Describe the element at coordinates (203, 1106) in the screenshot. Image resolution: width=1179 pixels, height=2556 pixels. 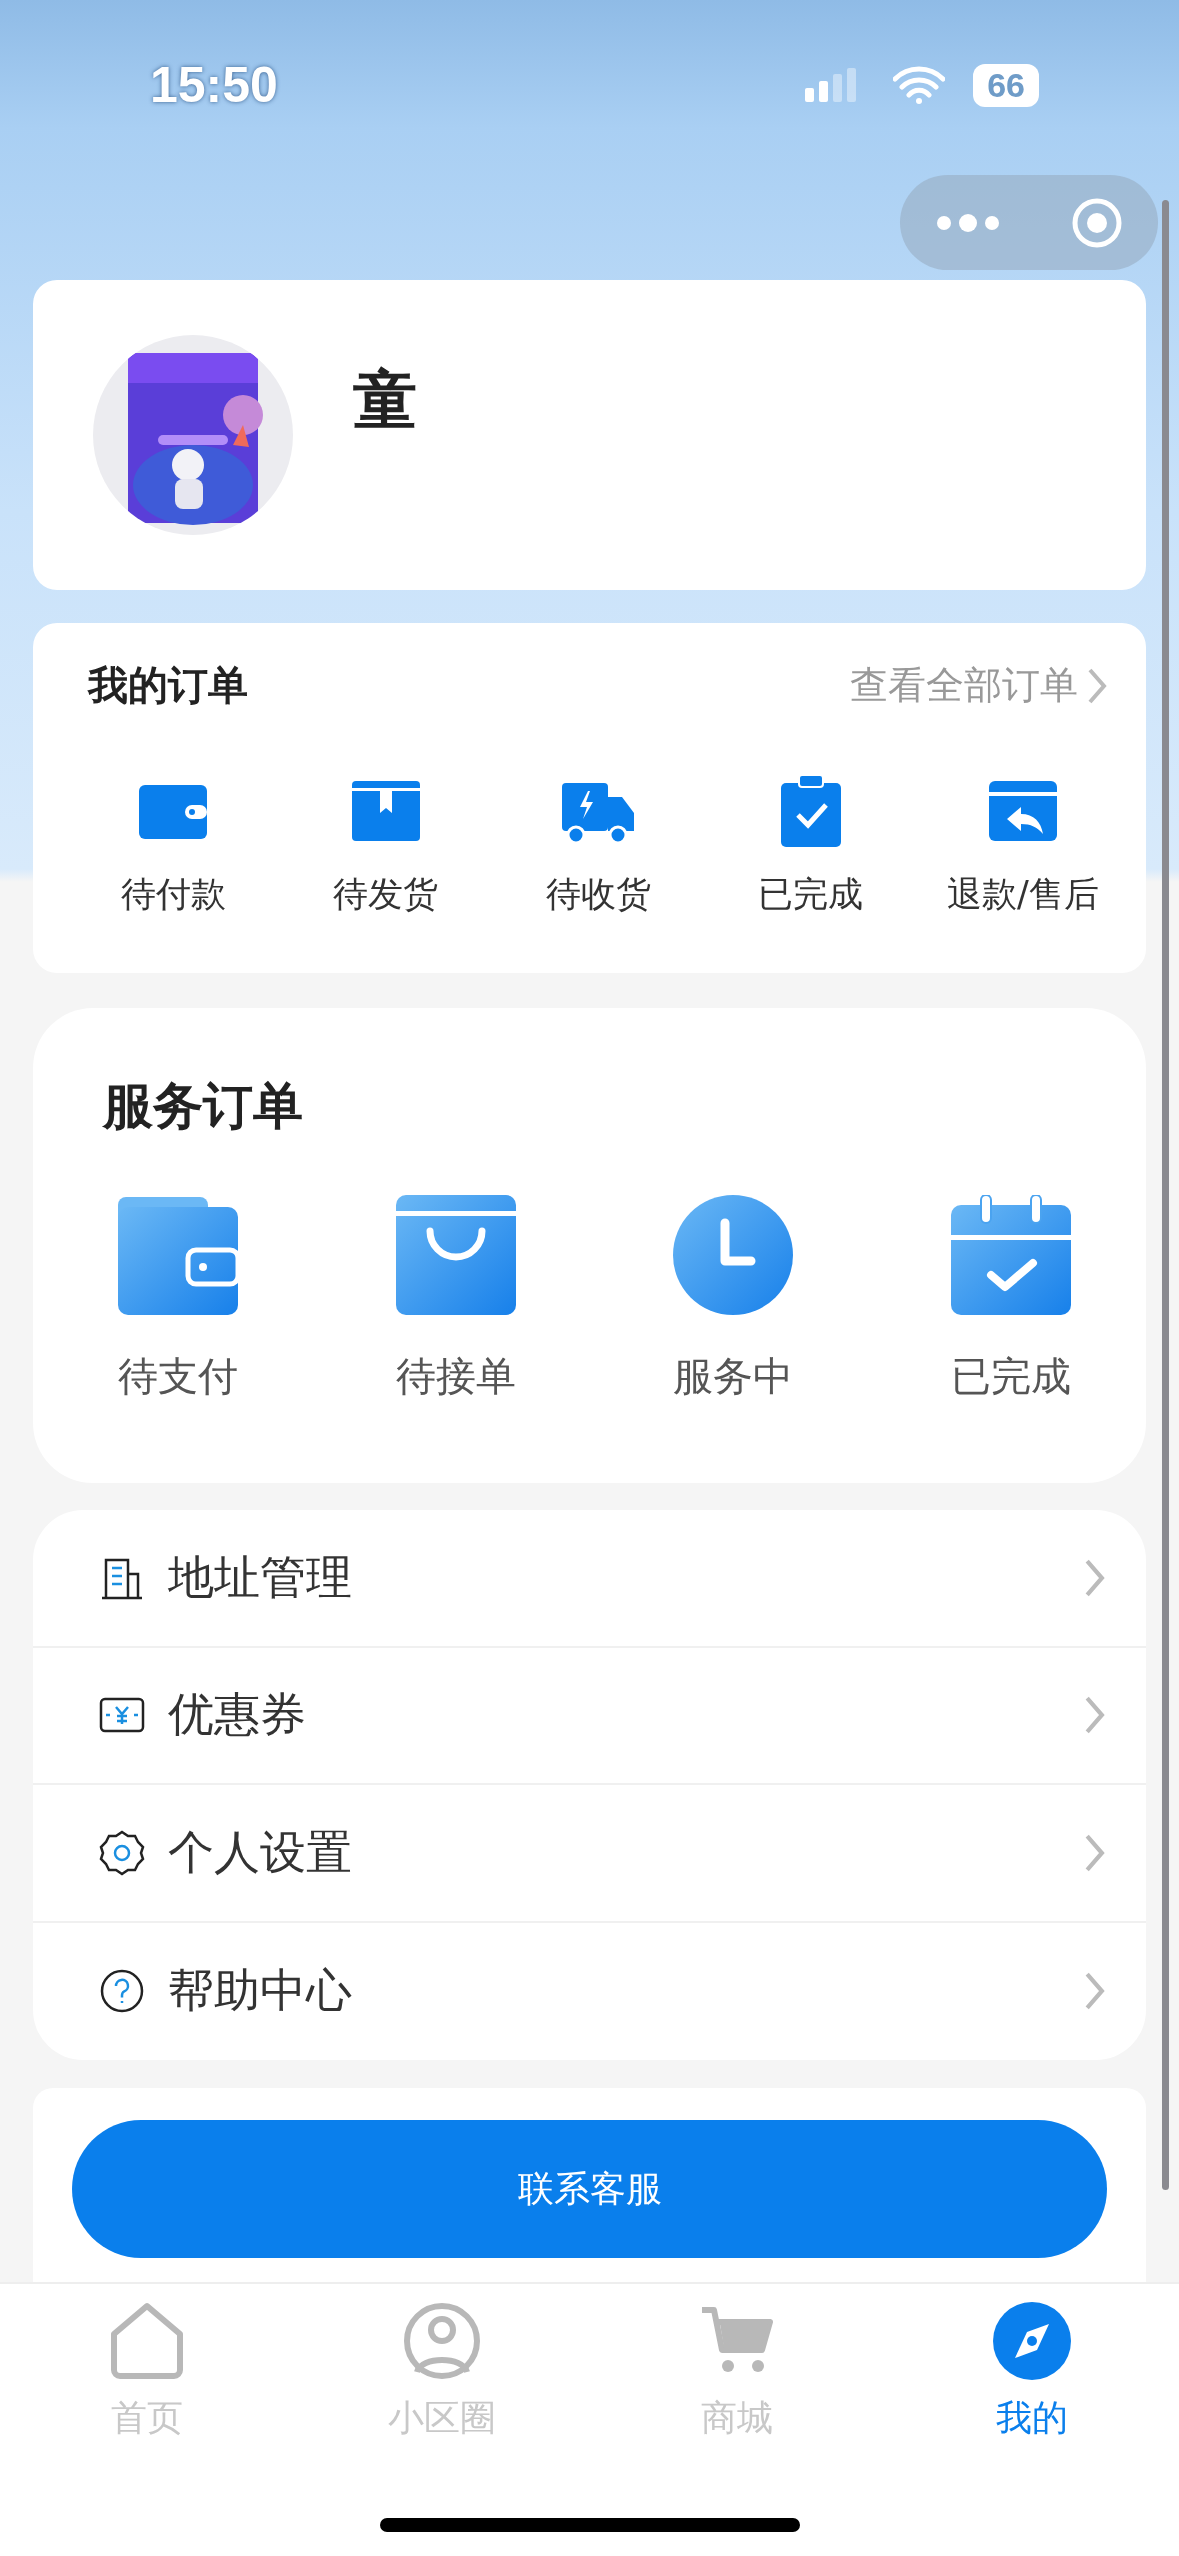
I see `section-title: 服务订单` at that location.